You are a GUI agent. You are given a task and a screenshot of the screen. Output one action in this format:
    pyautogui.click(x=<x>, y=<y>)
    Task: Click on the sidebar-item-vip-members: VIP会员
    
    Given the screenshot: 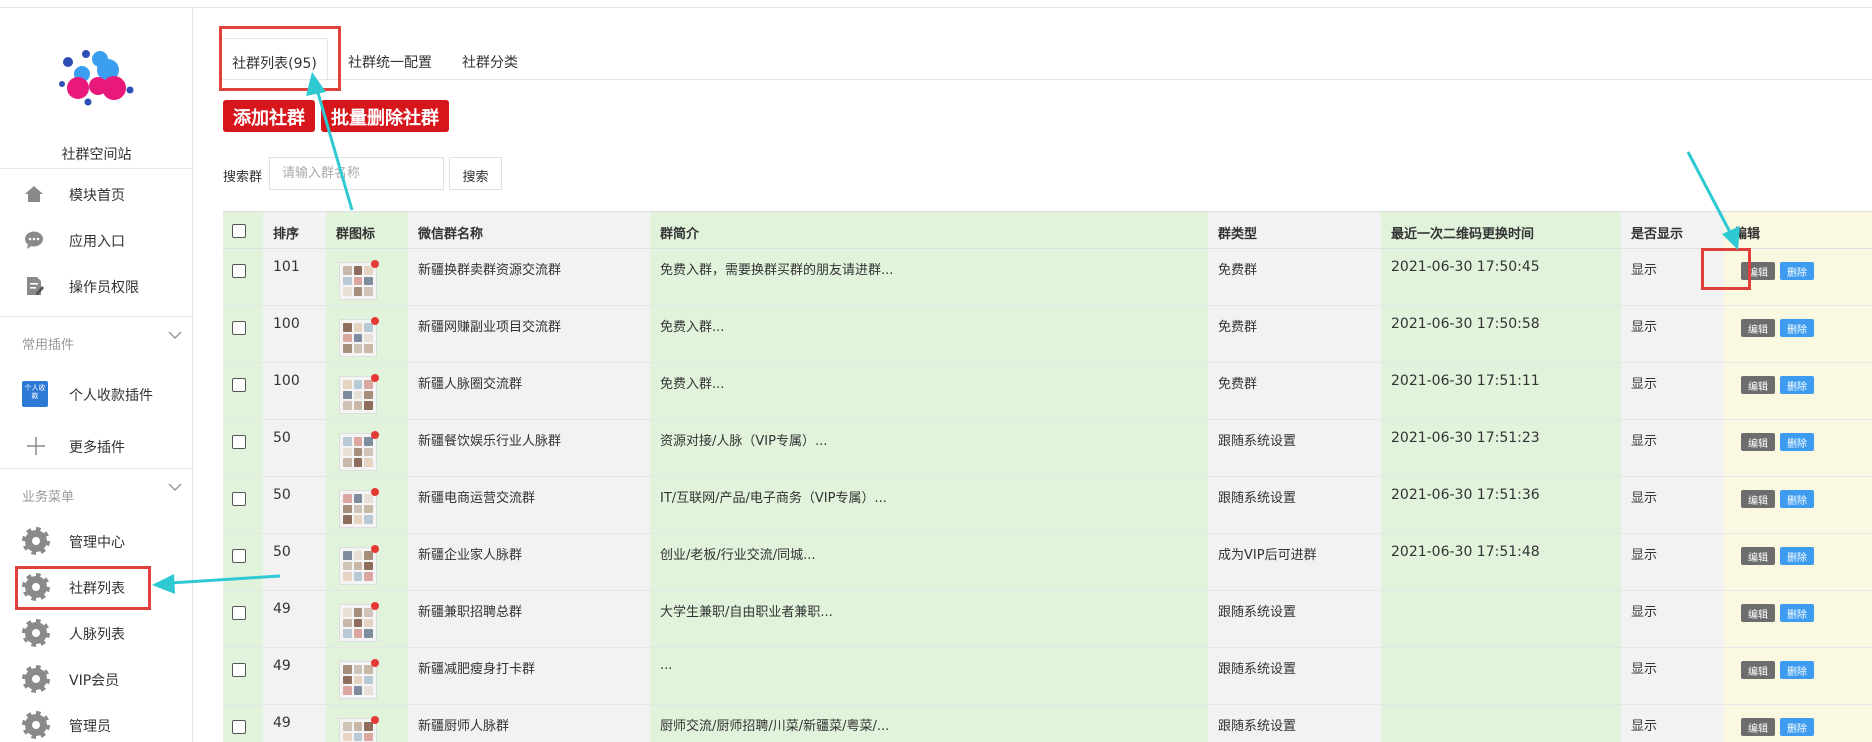 What is the action you would take?
    pyautogui.click(x=96, y=679)
    